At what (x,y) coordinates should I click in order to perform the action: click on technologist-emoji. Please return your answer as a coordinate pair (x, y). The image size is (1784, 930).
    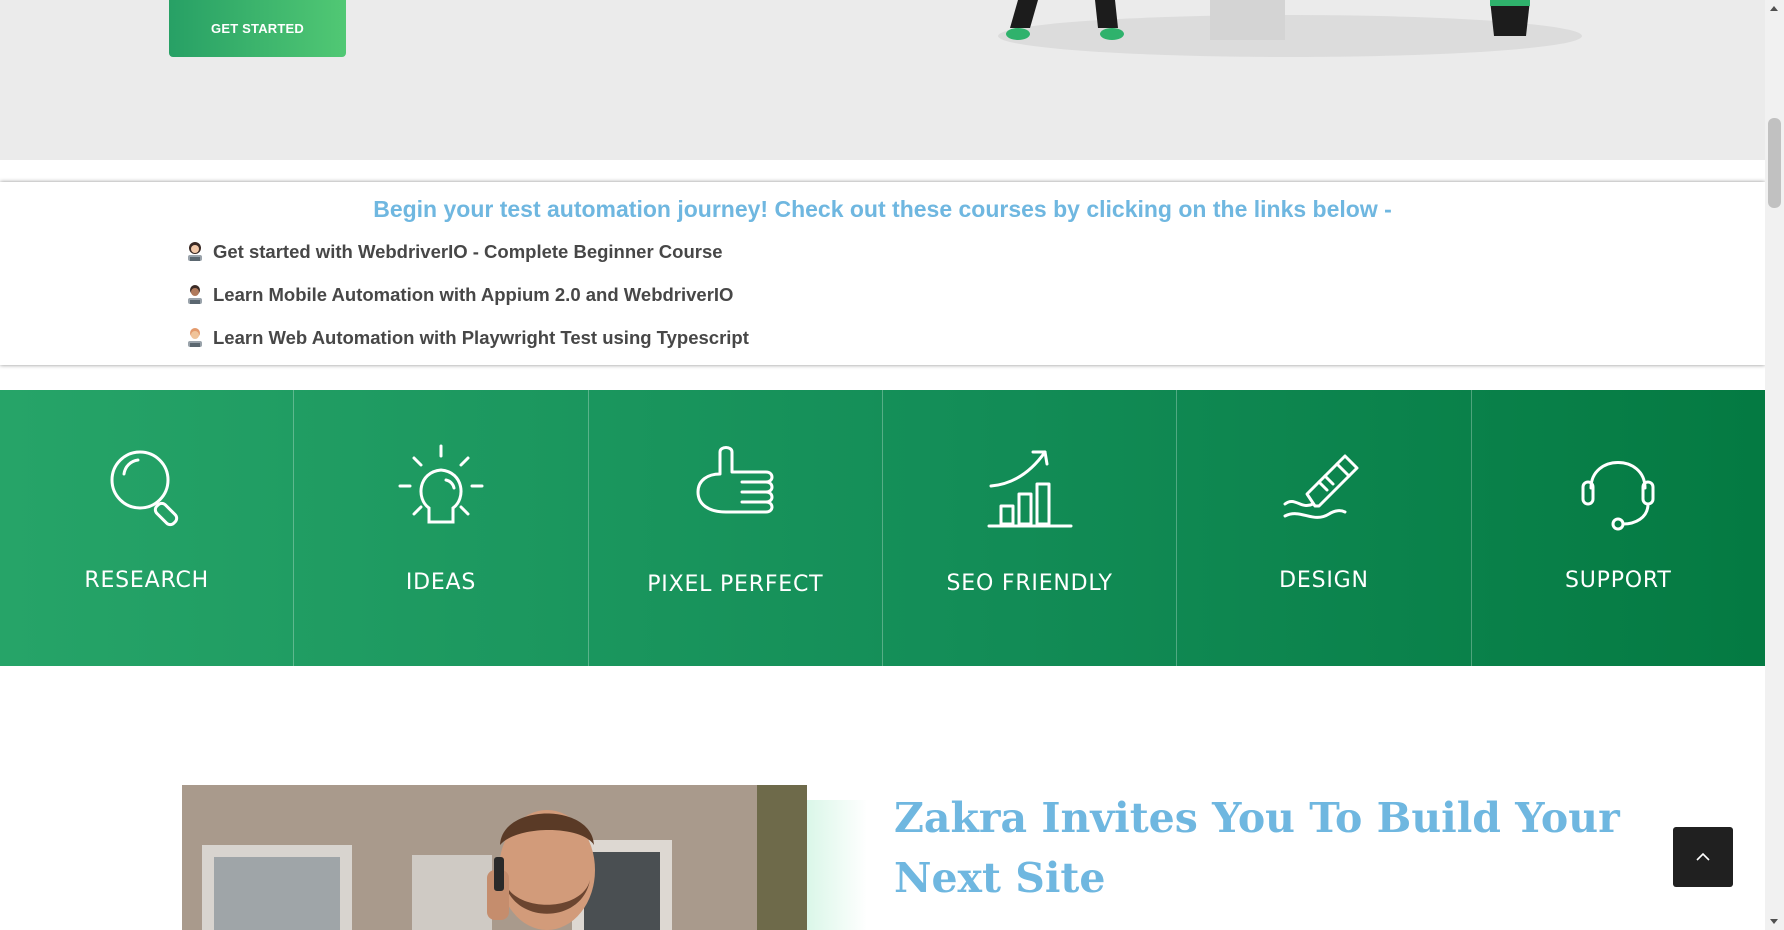
    Looking at the image, I should click on (195, 337).